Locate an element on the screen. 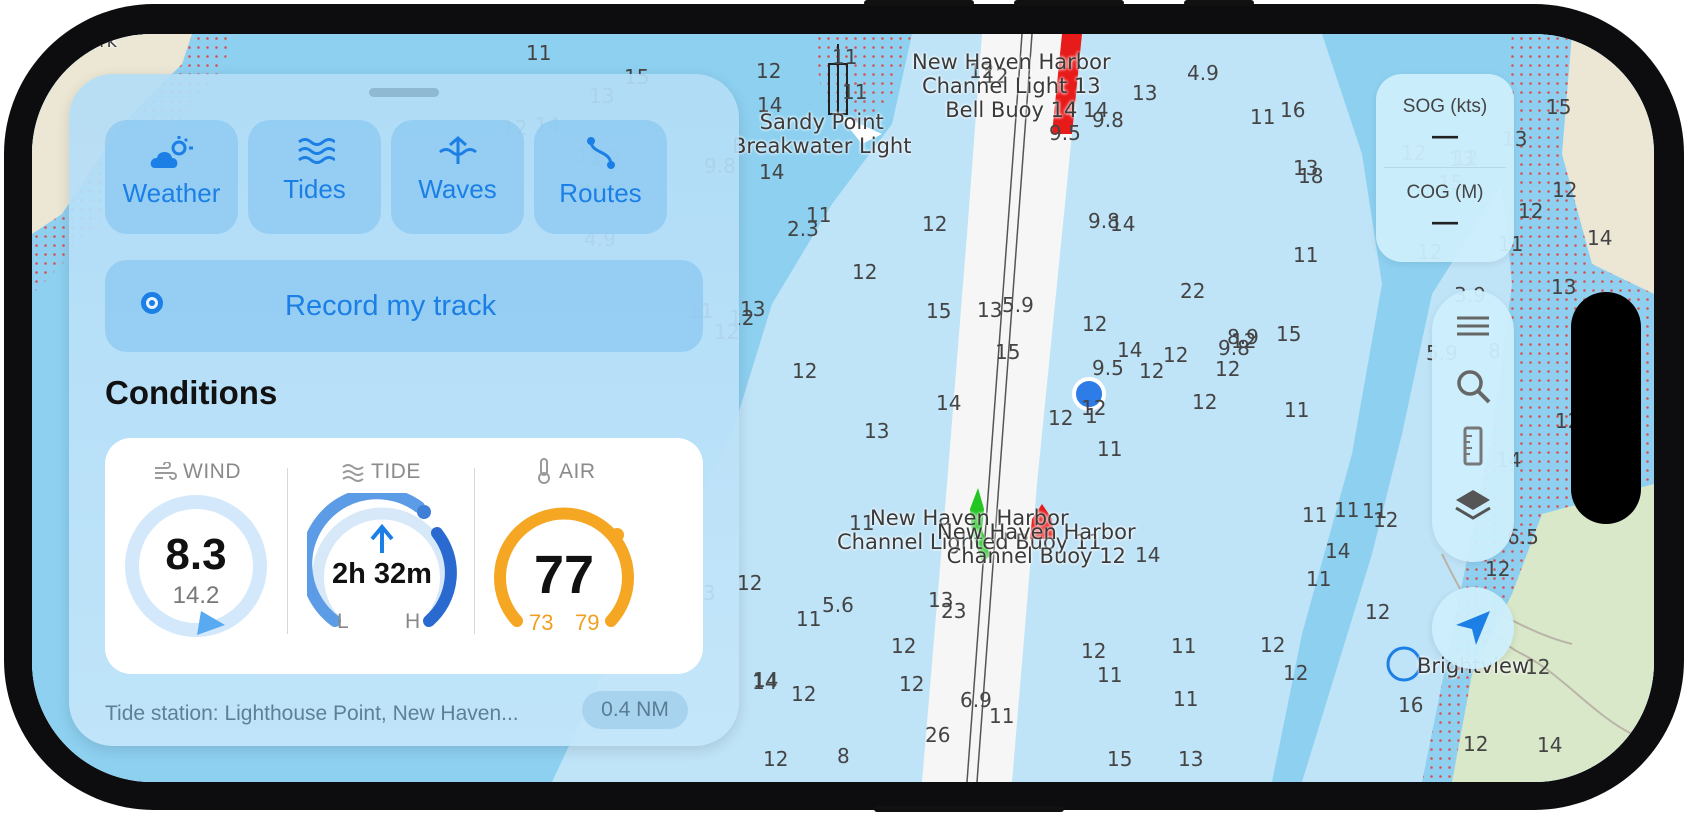  tide-label: TIDE is located at coordinates (396, 471).